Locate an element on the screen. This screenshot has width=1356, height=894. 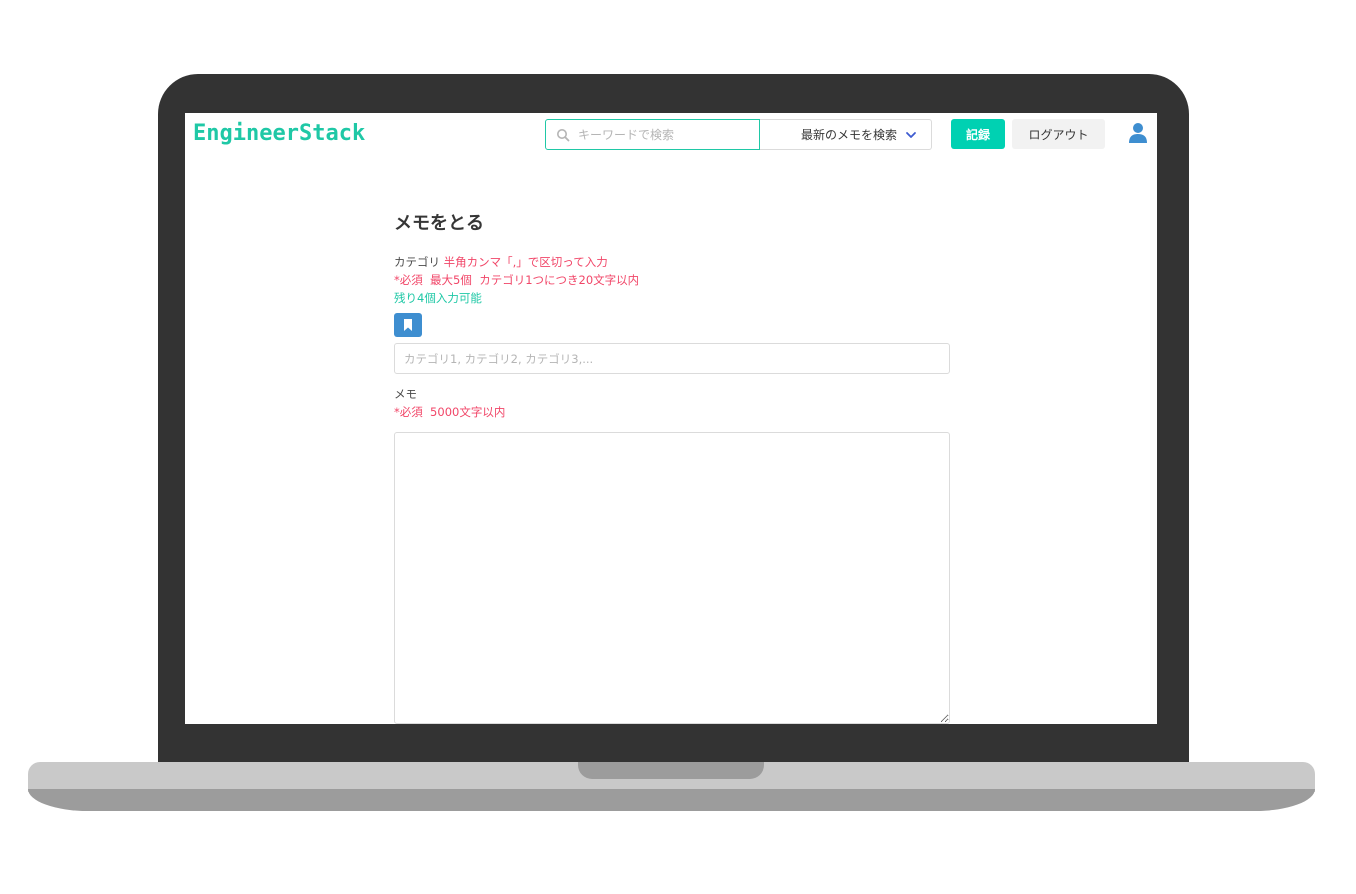
category-remaining: 残り4個入力可能 is located at coordinates (438, 298).